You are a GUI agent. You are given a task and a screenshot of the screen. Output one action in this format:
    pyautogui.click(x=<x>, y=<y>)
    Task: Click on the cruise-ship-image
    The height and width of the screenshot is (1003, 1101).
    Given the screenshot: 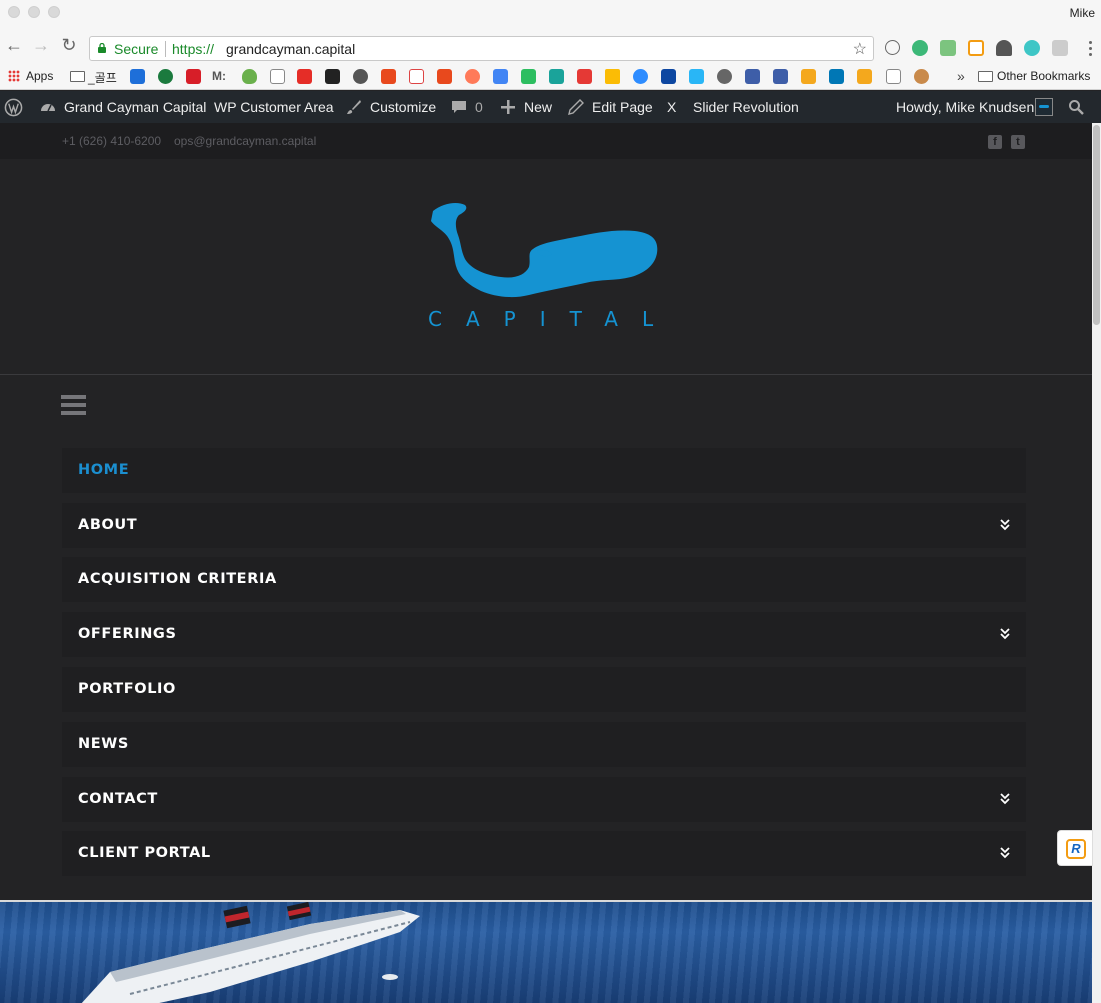 What is the action you would take?
    pyautogui.click(x=250, y=952)
    